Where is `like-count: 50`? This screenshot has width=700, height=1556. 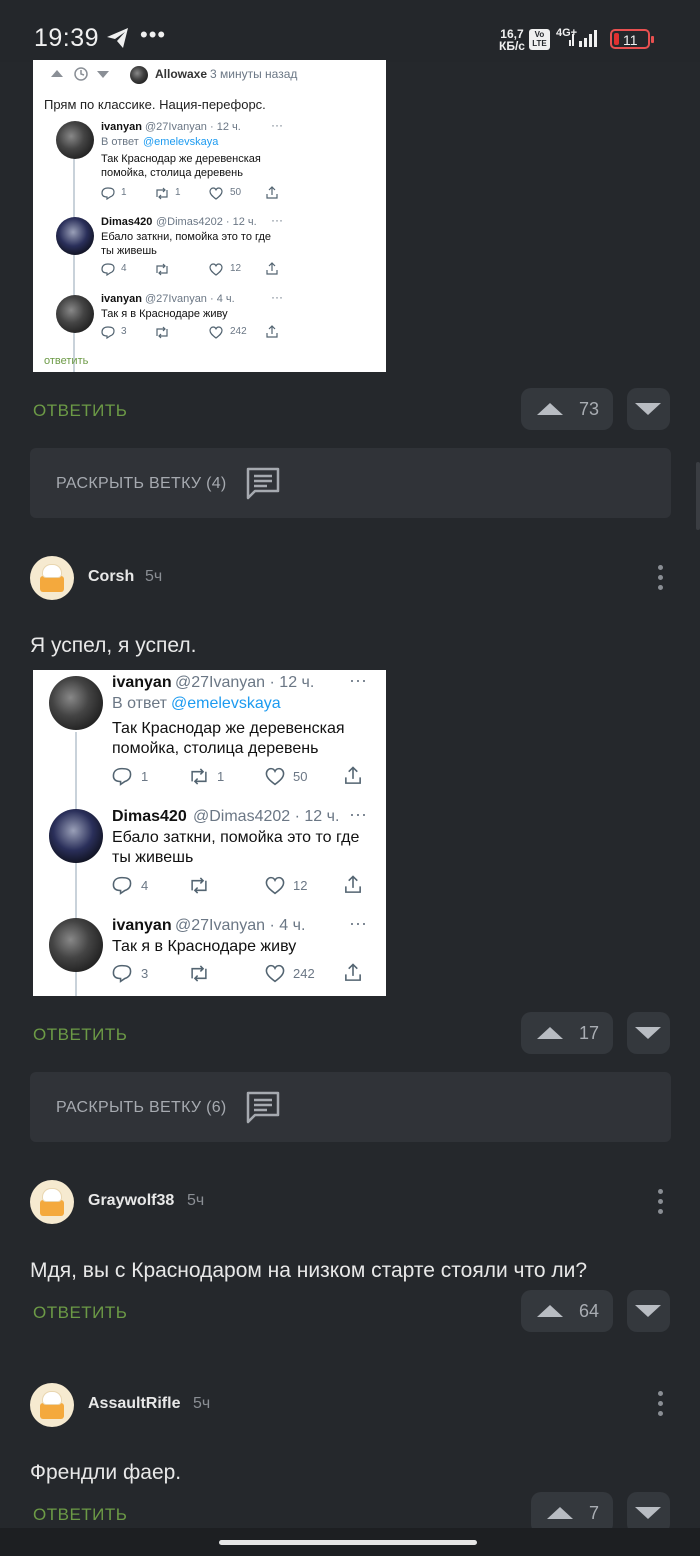
like-count: 50 is located at coordinates (236, 192).